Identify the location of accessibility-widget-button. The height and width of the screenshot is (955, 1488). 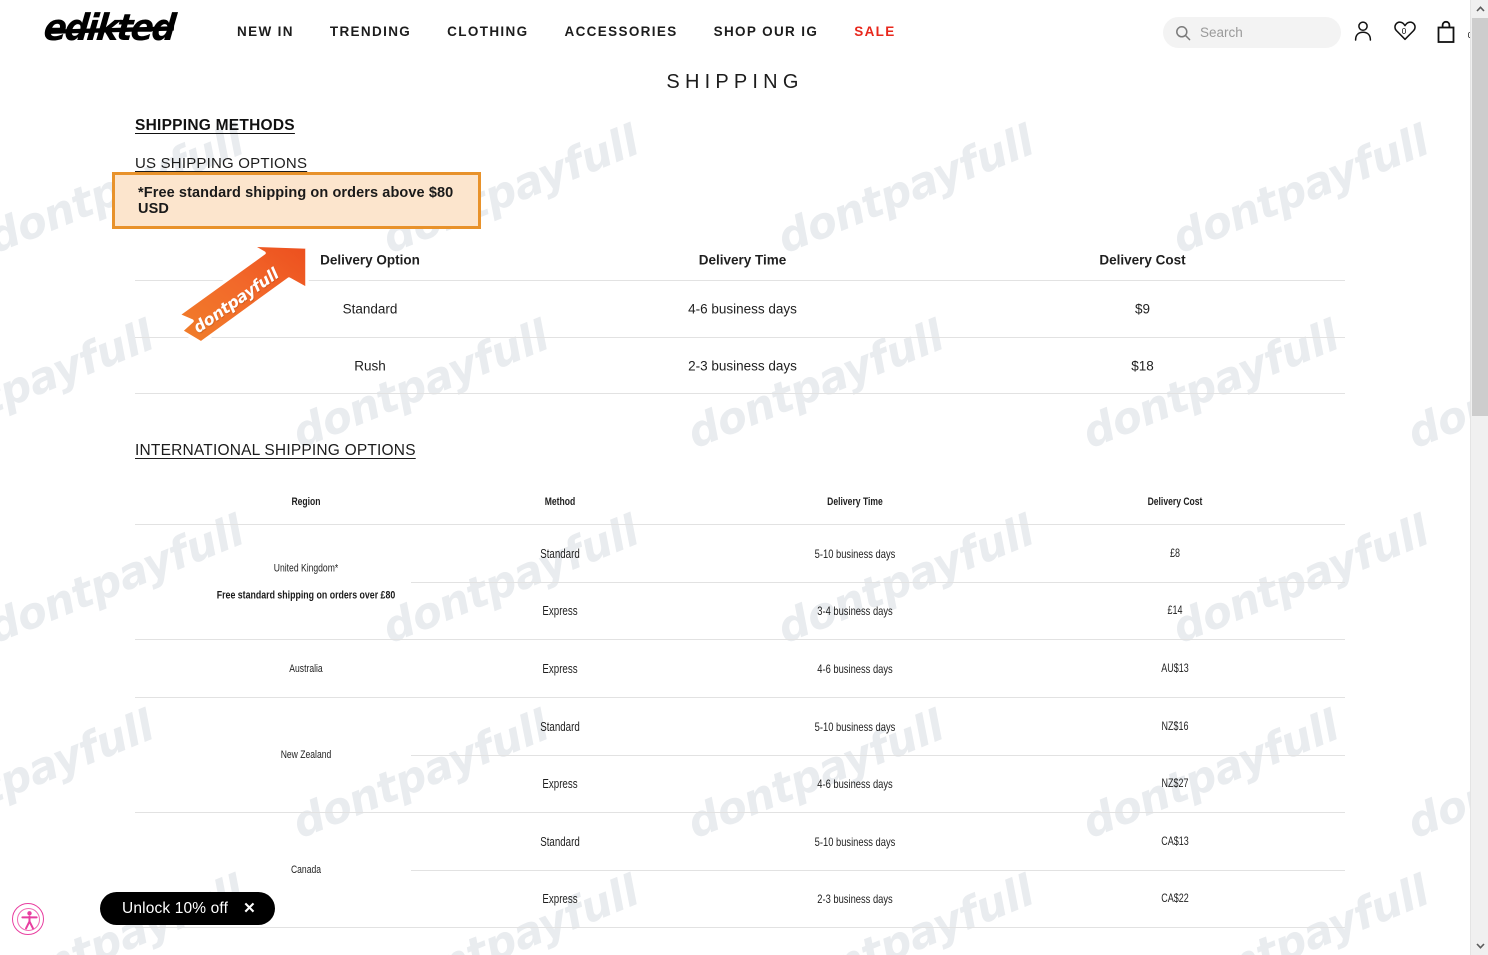
(28, 919).